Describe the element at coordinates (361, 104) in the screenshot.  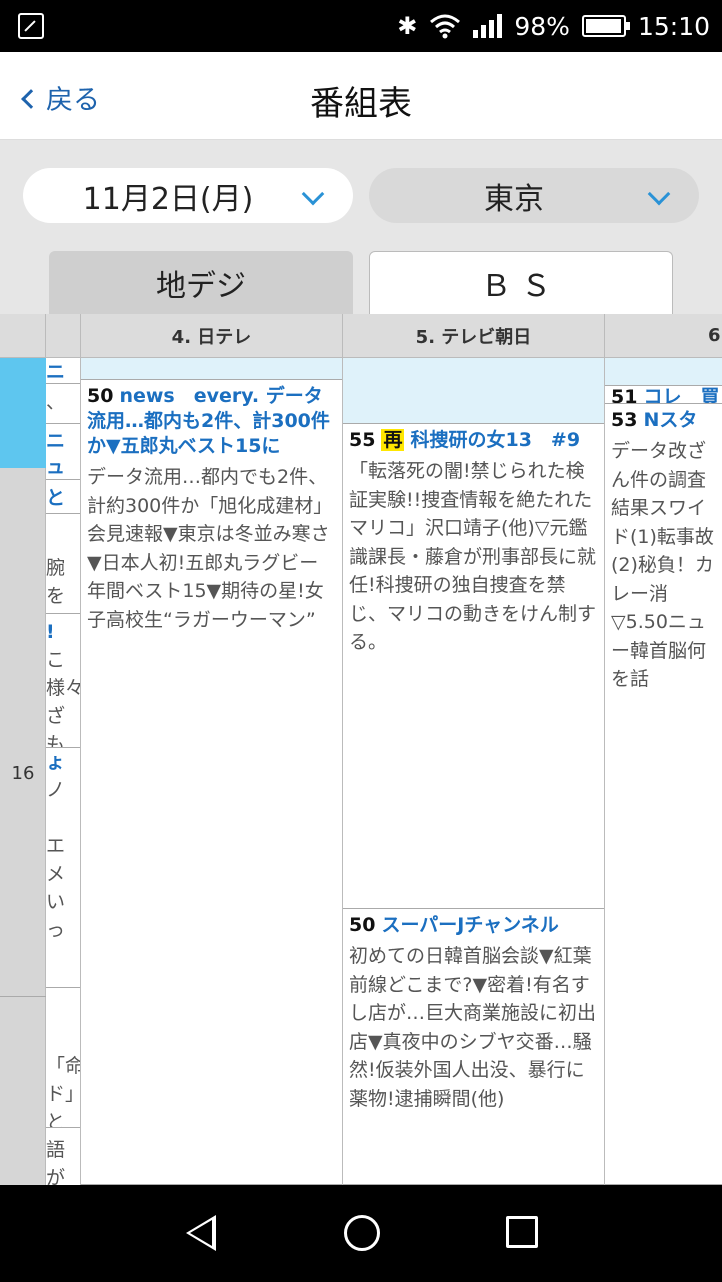
I see `page-title: 番組表` at that location.